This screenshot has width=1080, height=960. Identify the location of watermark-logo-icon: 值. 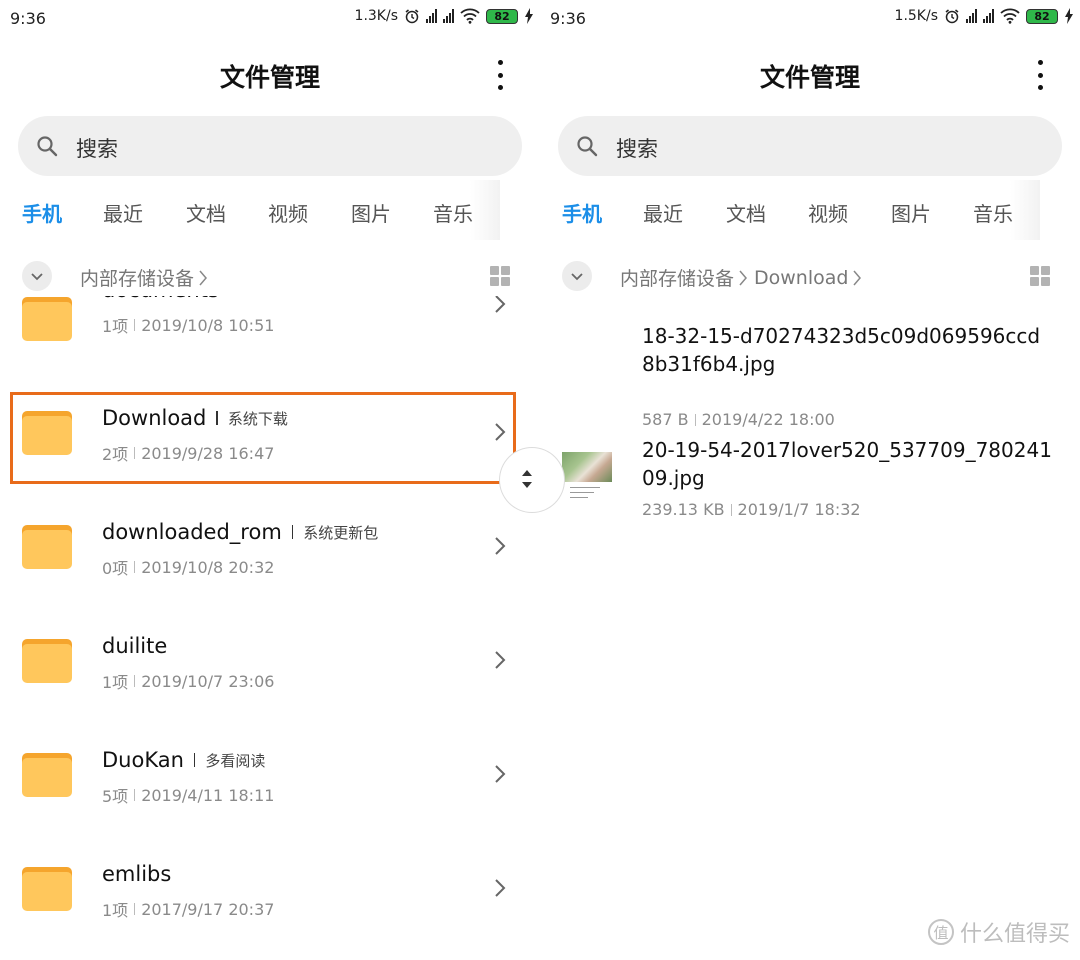
(940, 932).